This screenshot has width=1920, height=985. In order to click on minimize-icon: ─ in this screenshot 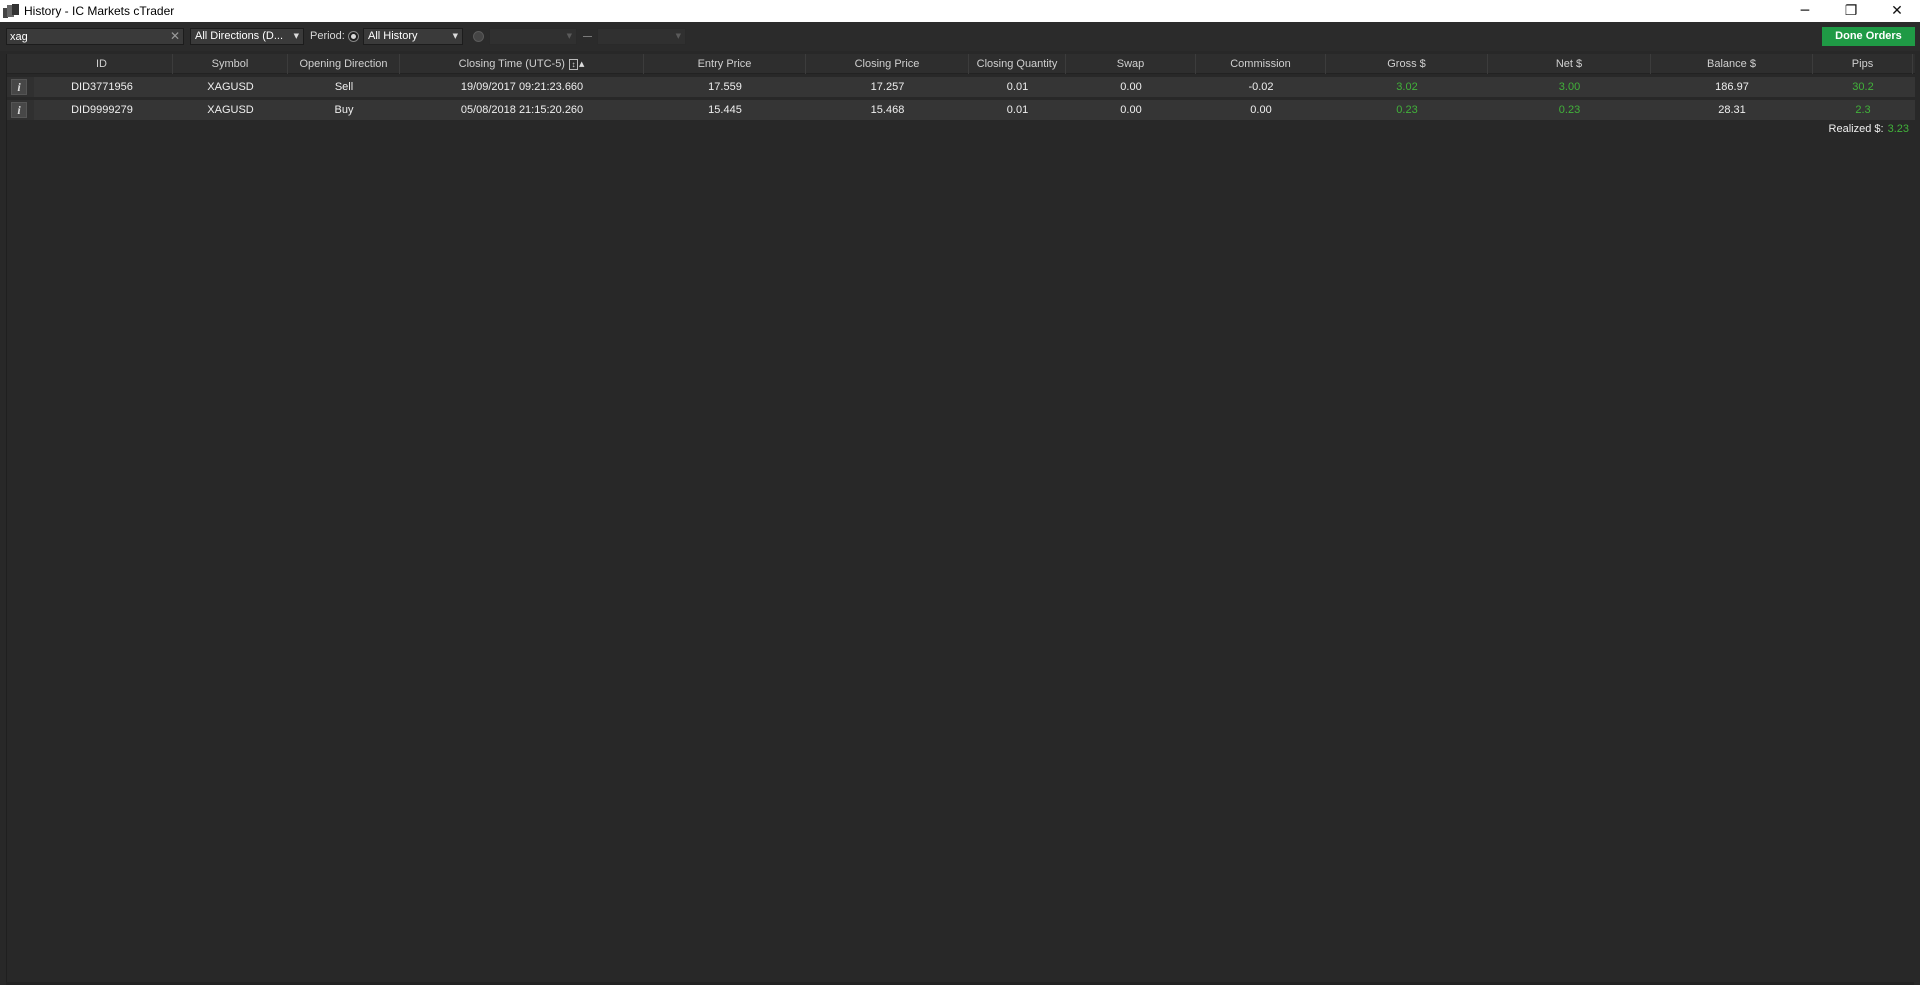, I will do `click(1805, 11)`.